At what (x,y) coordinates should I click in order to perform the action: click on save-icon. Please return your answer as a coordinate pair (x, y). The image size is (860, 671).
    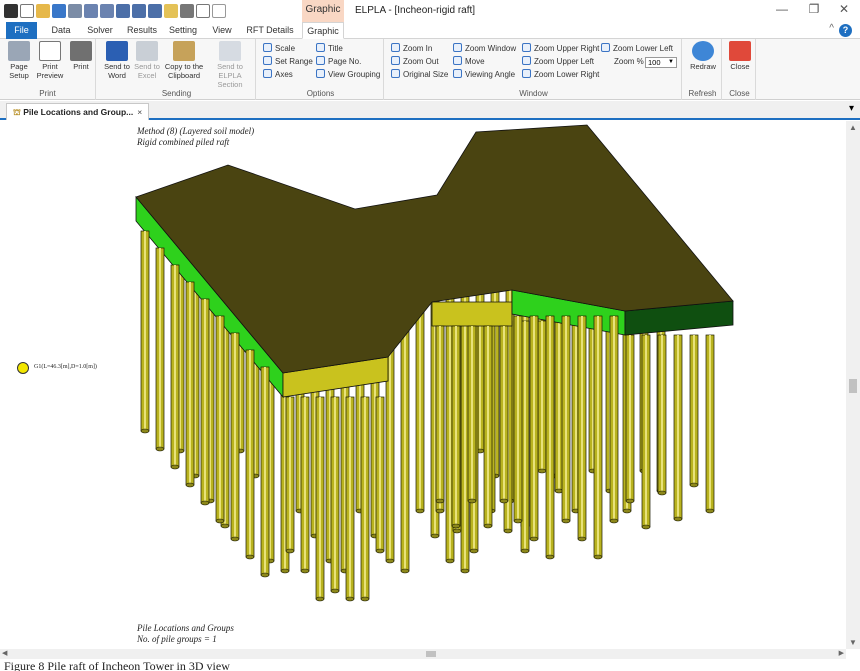
    Looking at the image, I should click on (59, 11).